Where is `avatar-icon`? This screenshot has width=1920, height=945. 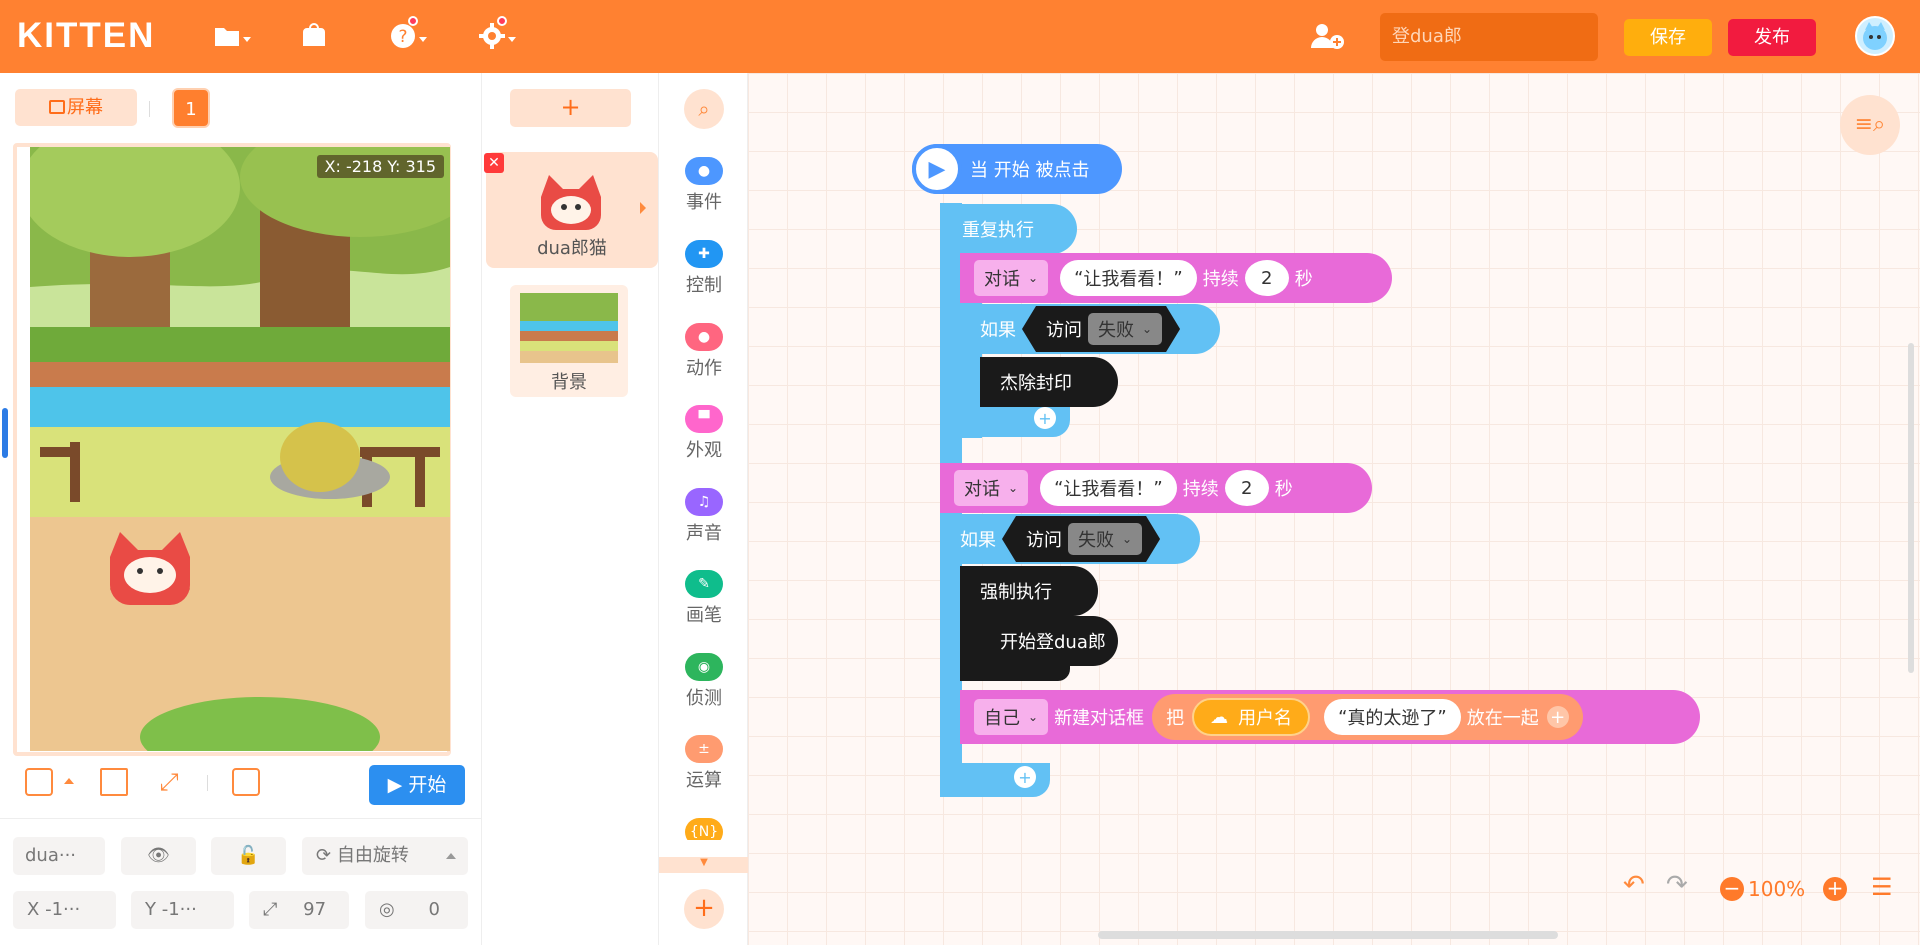
avatar-icon is located at coordinates (1875, 36).